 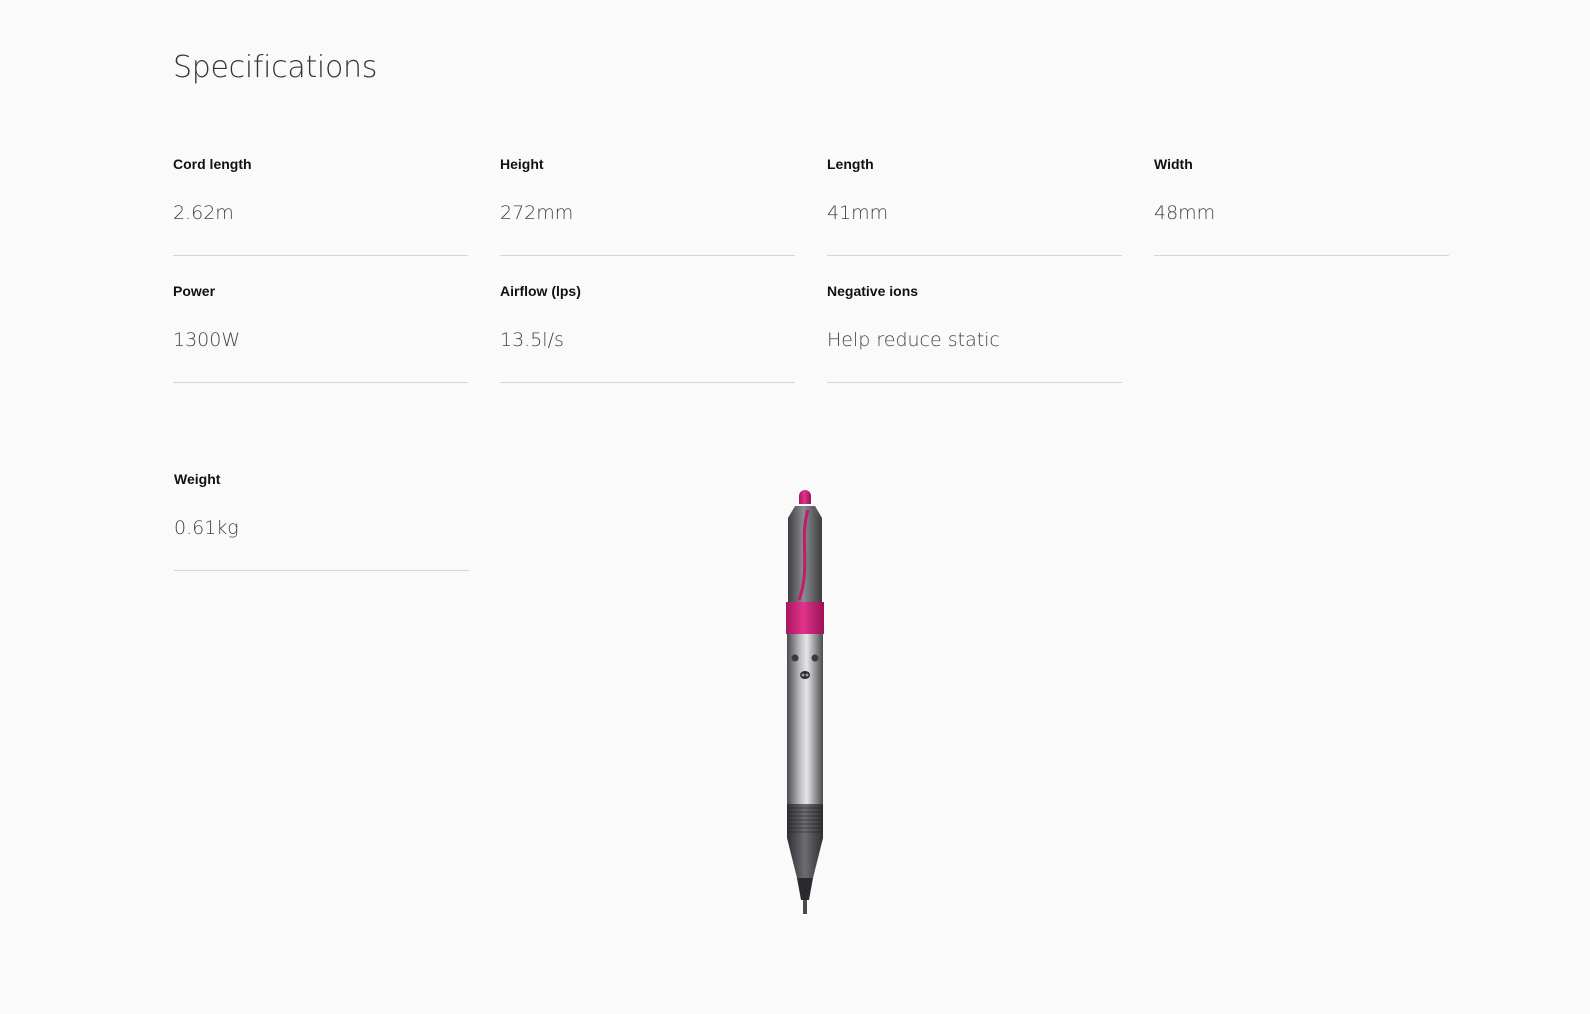 What do you see at coordinates (321, 520) in the screenshot?
I see `spec-weight: Weight 0.61kg` at bounding box center [321, 520].